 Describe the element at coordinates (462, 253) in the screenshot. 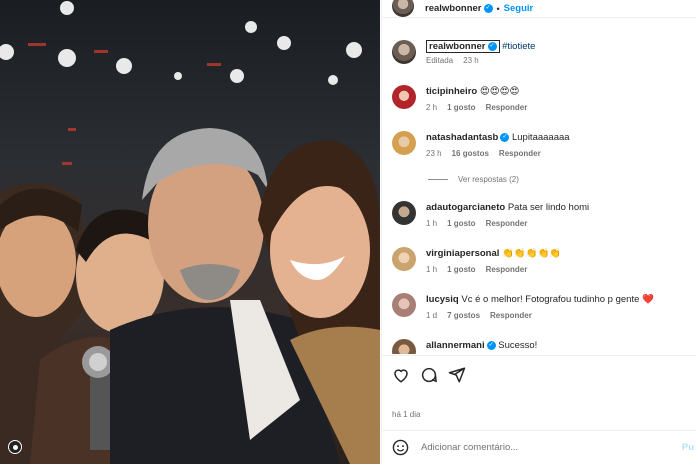

I see `commenter-username: virginiapersonal` at that location.